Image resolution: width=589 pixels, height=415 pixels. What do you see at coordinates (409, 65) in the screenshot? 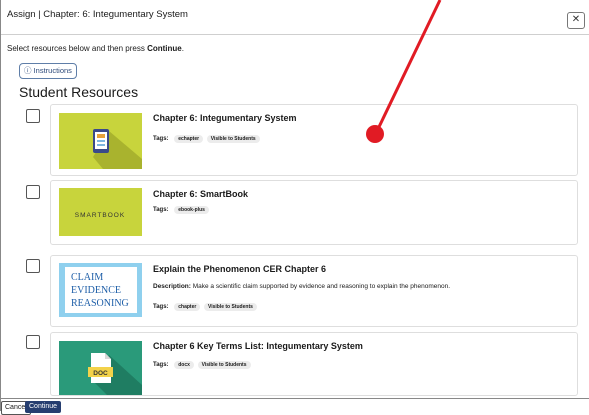
I see `annotation-pointer-line` at bounding box center [409, 65].